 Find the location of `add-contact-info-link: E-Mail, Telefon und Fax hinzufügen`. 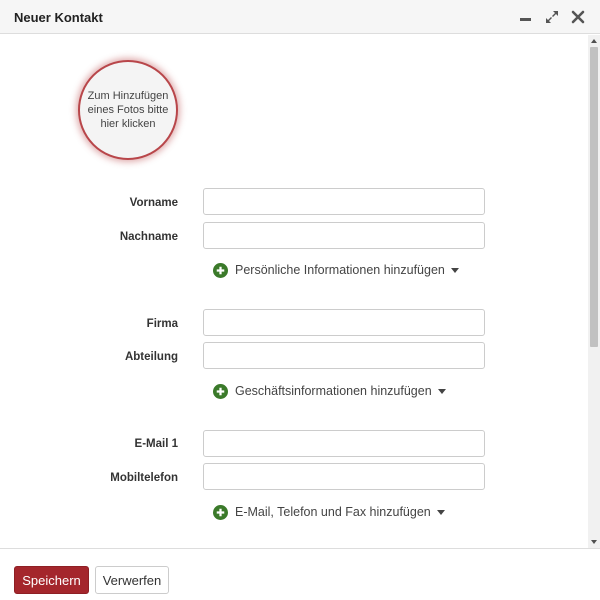

add-contact-info-link: E-Mail, Telefon und Fax hinzufügen is located at coordinates (329, 512).